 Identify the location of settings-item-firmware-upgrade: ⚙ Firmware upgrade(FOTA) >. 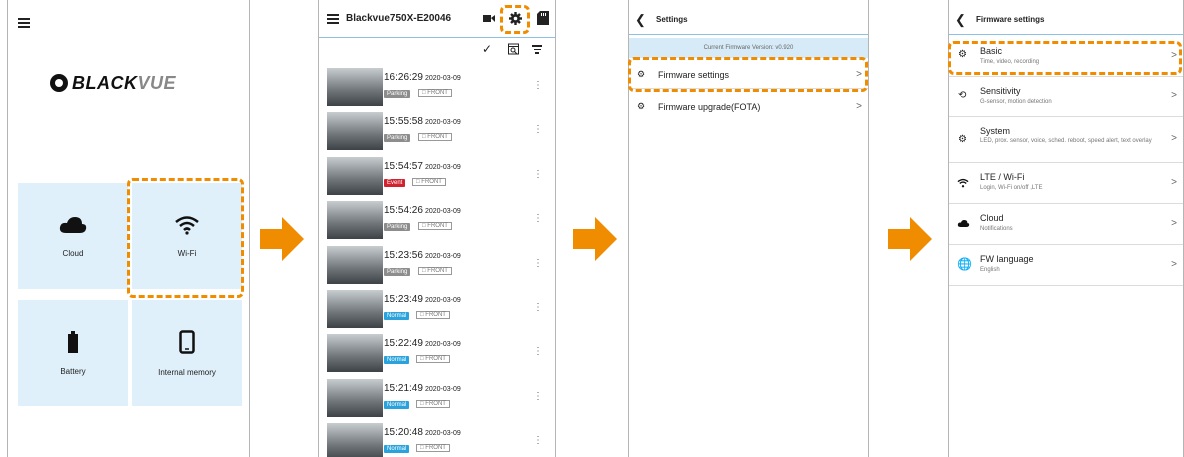
(748, 107).